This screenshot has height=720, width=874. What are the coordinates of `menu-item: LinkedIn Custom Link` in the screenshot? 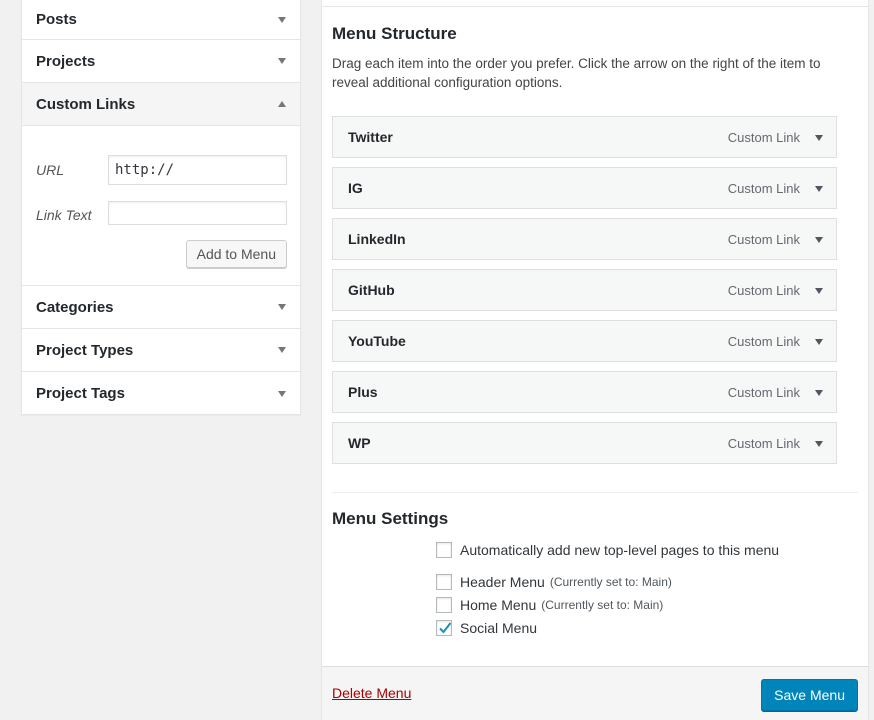 It's located at (584, 239).